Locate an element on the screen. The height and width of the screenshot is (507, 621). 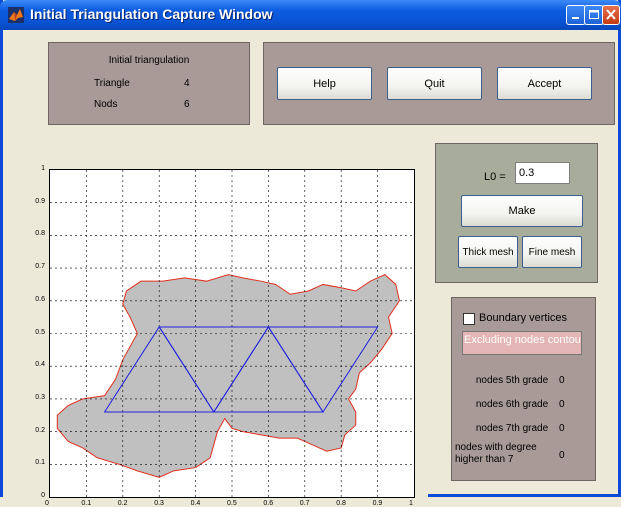
y-tick-label: 0.2 is located at coordinates (40, 430).